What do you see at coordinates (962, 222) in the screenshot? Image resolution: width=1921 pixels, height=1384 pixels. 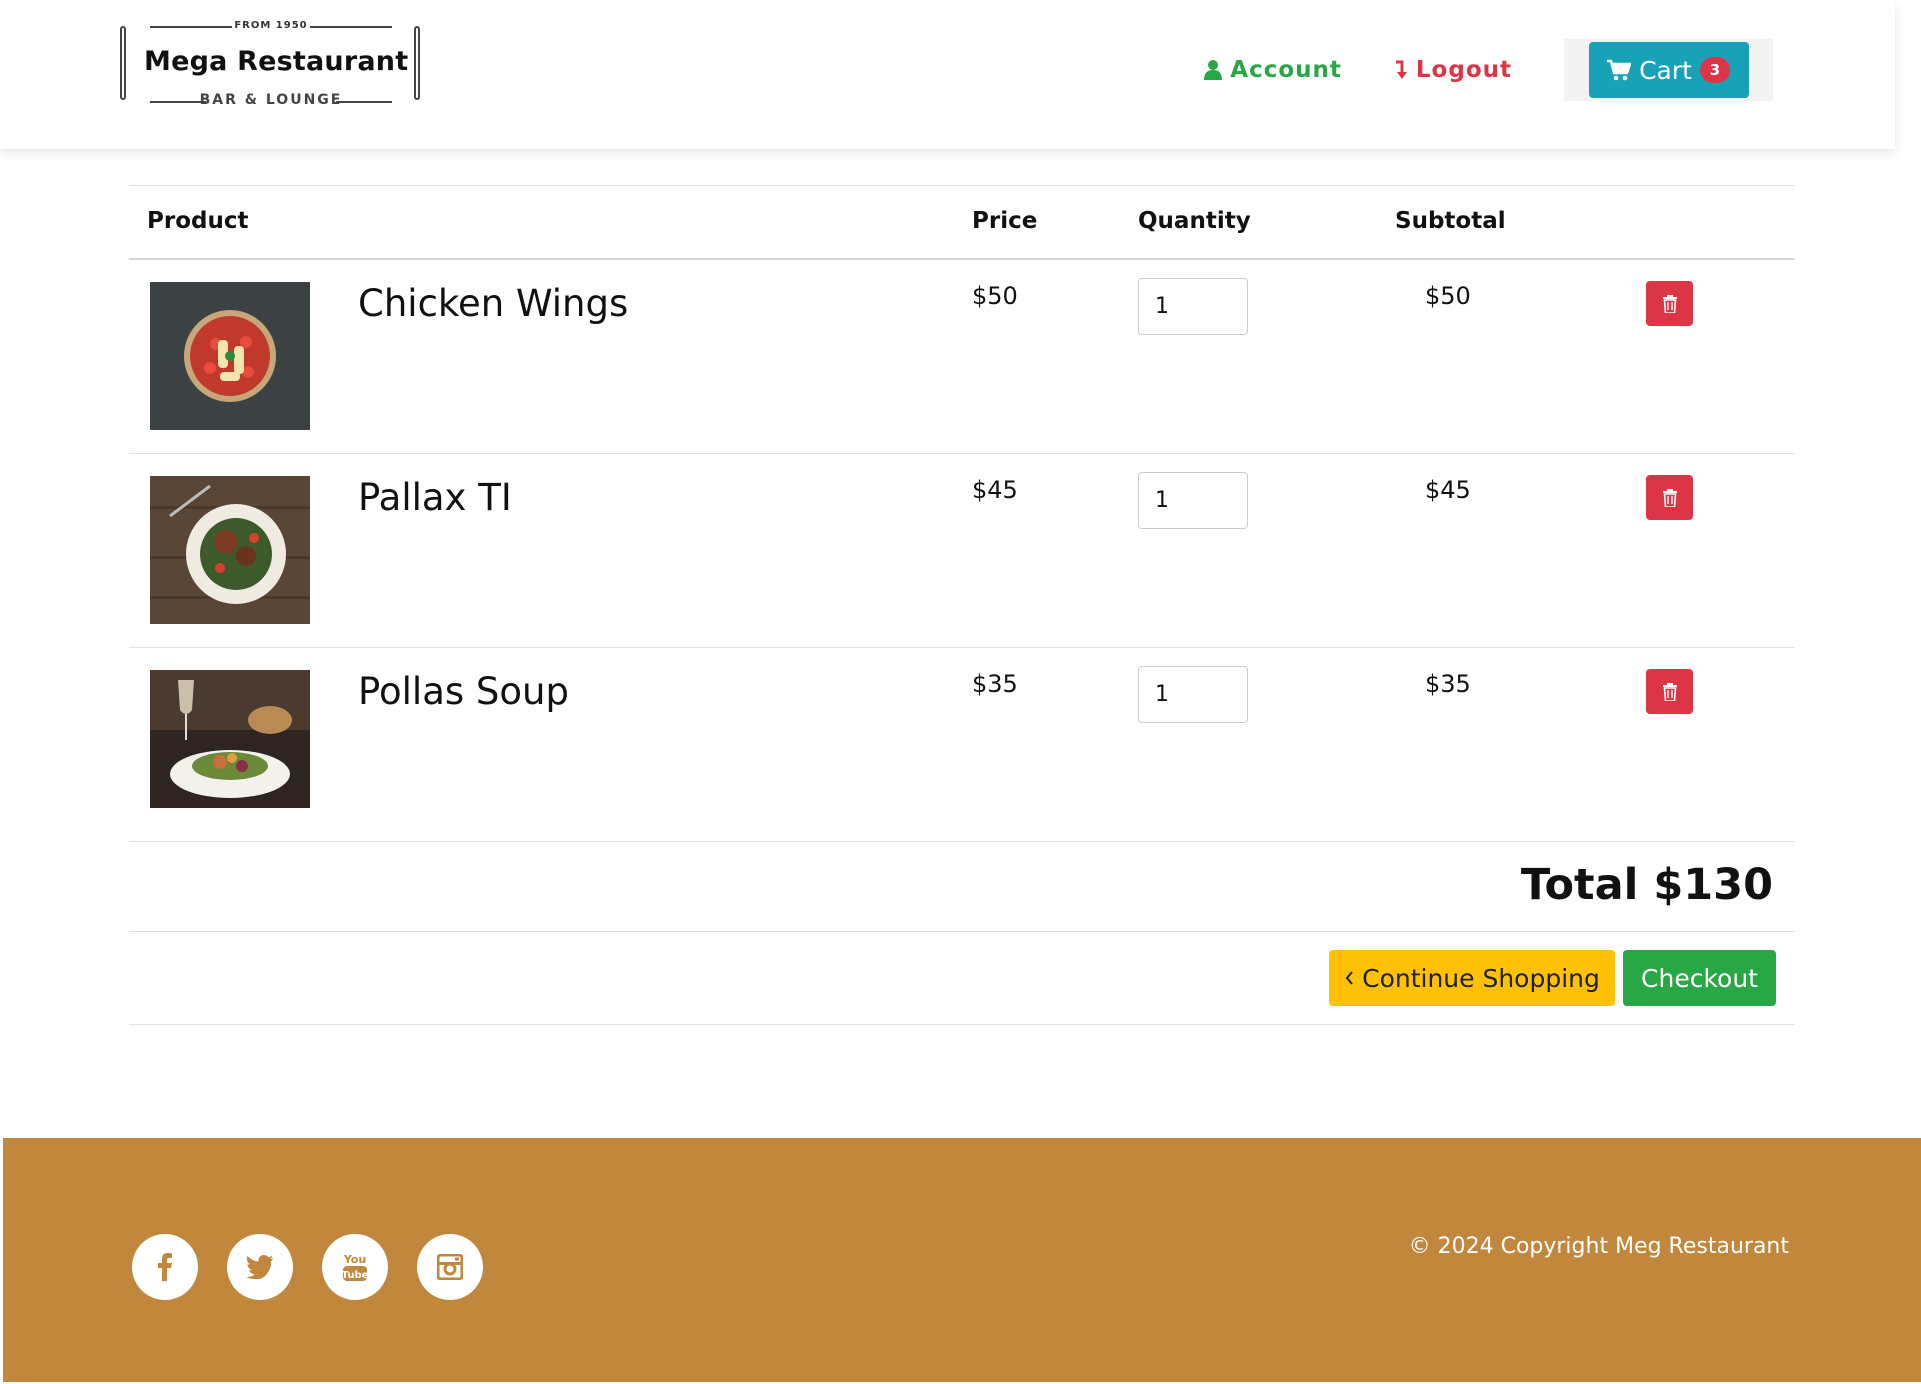 I see `table-header: Product Price Quantity Subtotal` at bounding box center [962, 222].